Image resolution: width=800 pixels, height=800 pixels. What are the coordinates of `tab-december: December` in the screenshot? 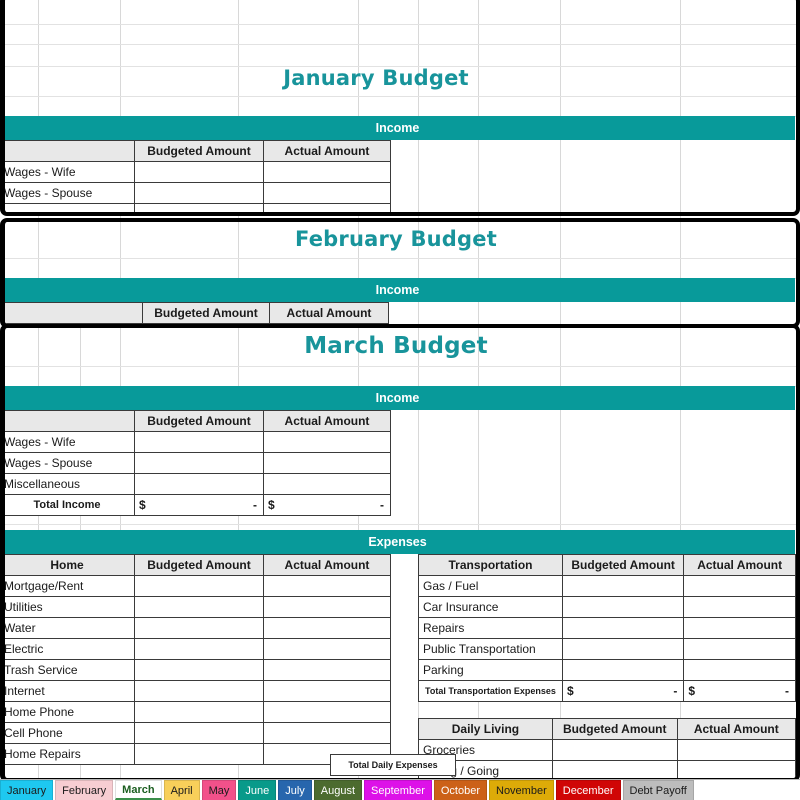 It's located at (588, 790).